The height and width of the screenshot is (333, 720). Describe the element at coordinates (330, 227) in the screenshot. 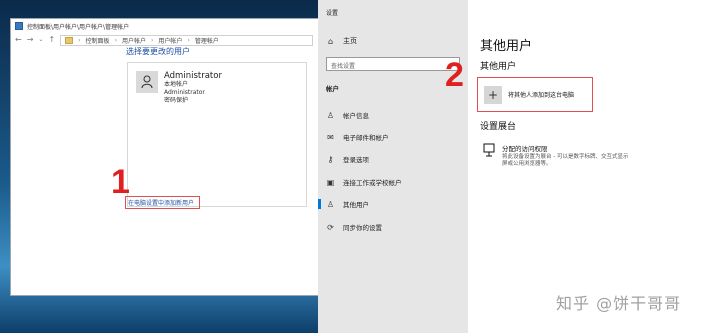

I see `sync-icon: ⟳` at that location.